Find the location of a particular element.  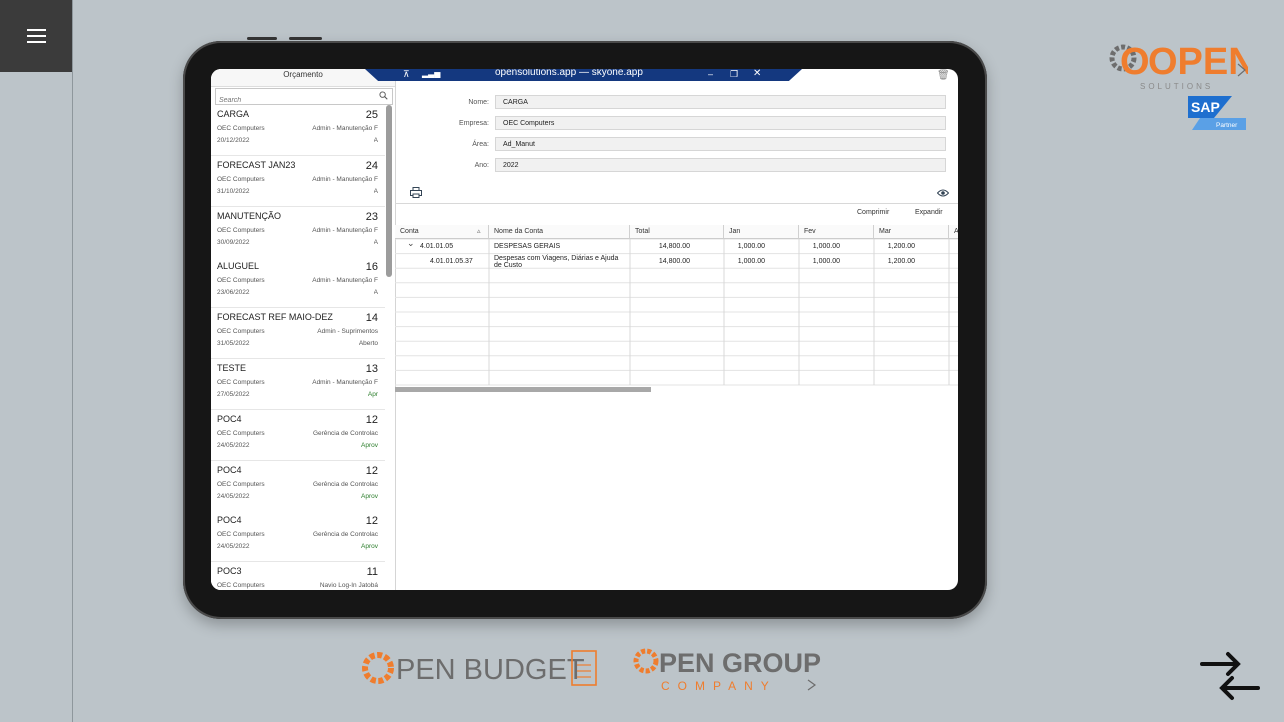

pin-icon: ⊼ is located at coordinates (406, 74).